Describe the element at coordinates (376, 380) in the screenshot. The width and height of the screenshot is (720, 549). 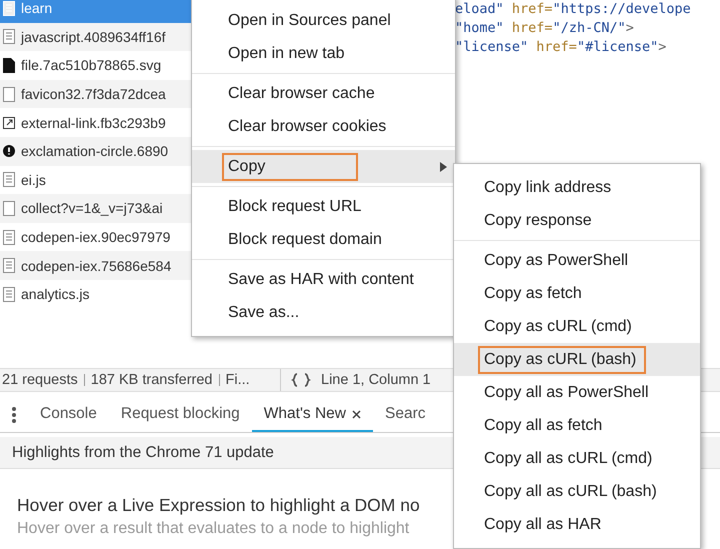
I see `cursor-position: Line 1, Column 1` at that location.